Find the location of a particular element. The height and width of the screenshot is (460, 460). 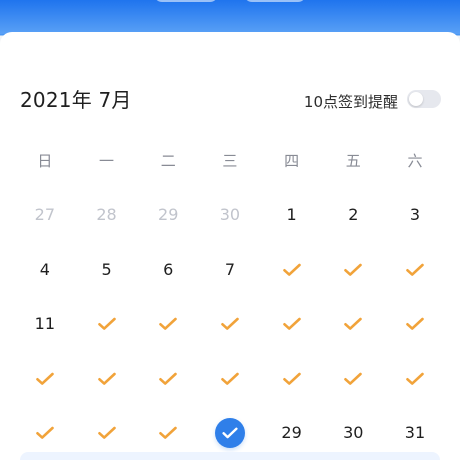

weekday-header-row: 日 一 二 三 四 五 六 is located at coordinates (230, 161).